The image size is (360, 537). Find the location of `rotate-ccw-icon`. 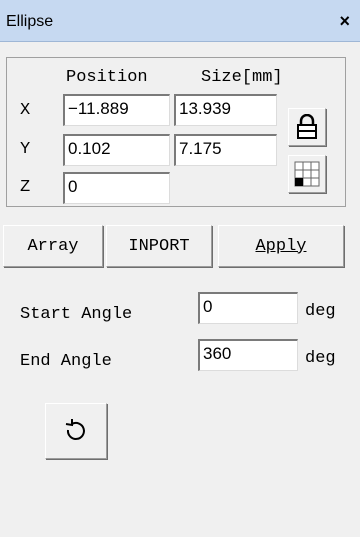

rotate-ccw-icon is located at coordinates (75, 429).